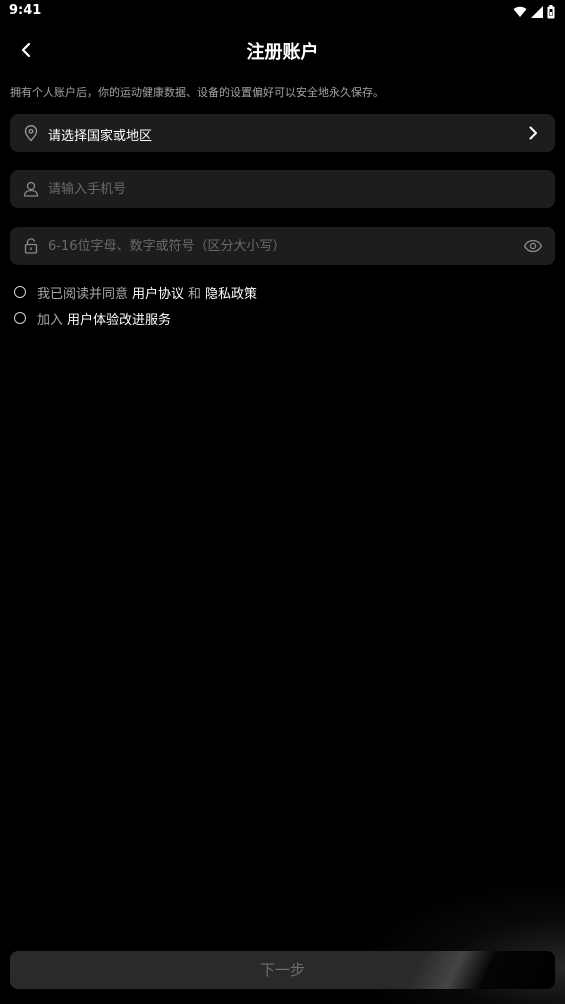 The image size is (565, 1004). I want to click on region-label: 请选择国家或地区, so click(100, 136).